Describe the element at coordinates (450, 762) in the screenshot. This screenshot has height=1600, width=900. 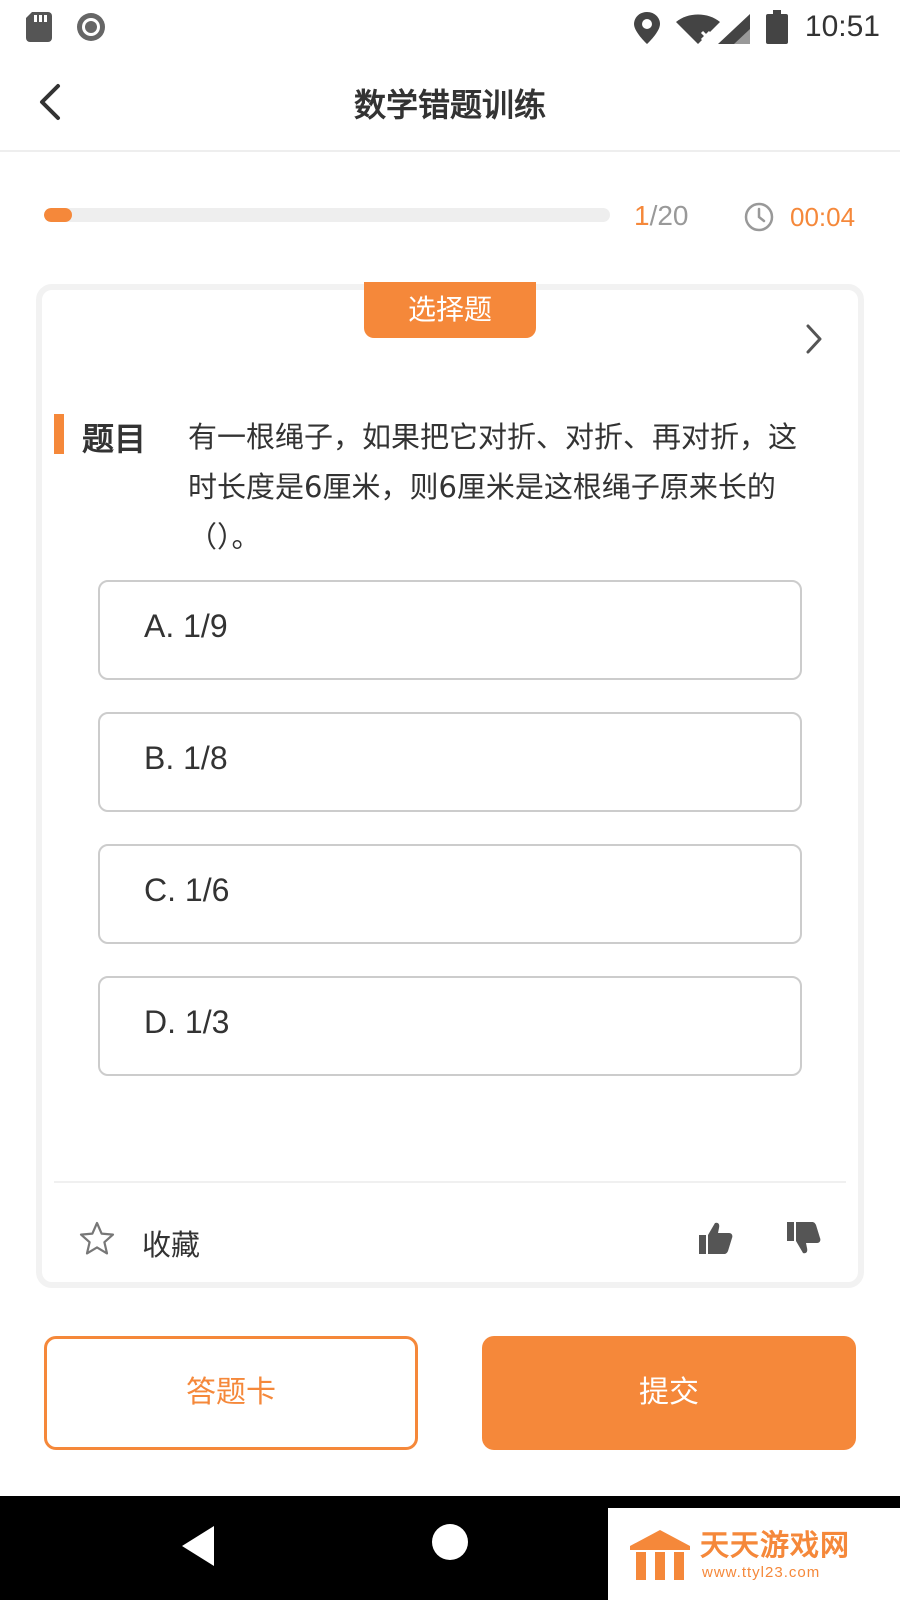
I see `option-b: B. 1/8` at that location.